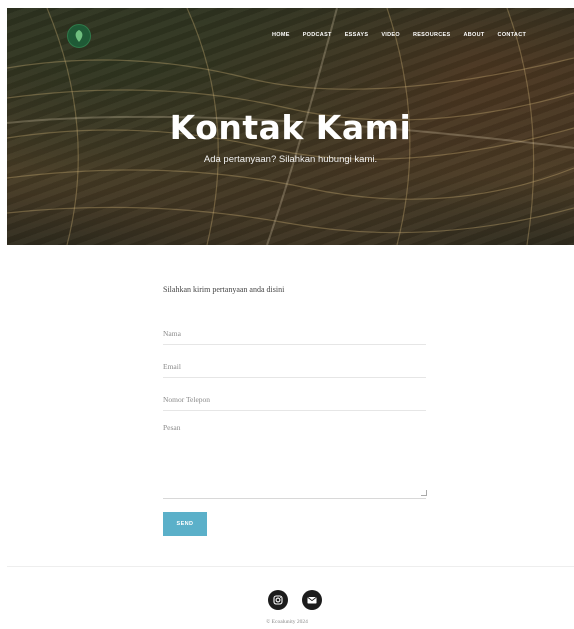 The width and height of the screenshot is (574, 629). I want to click on phone-field, so click(294, 399).